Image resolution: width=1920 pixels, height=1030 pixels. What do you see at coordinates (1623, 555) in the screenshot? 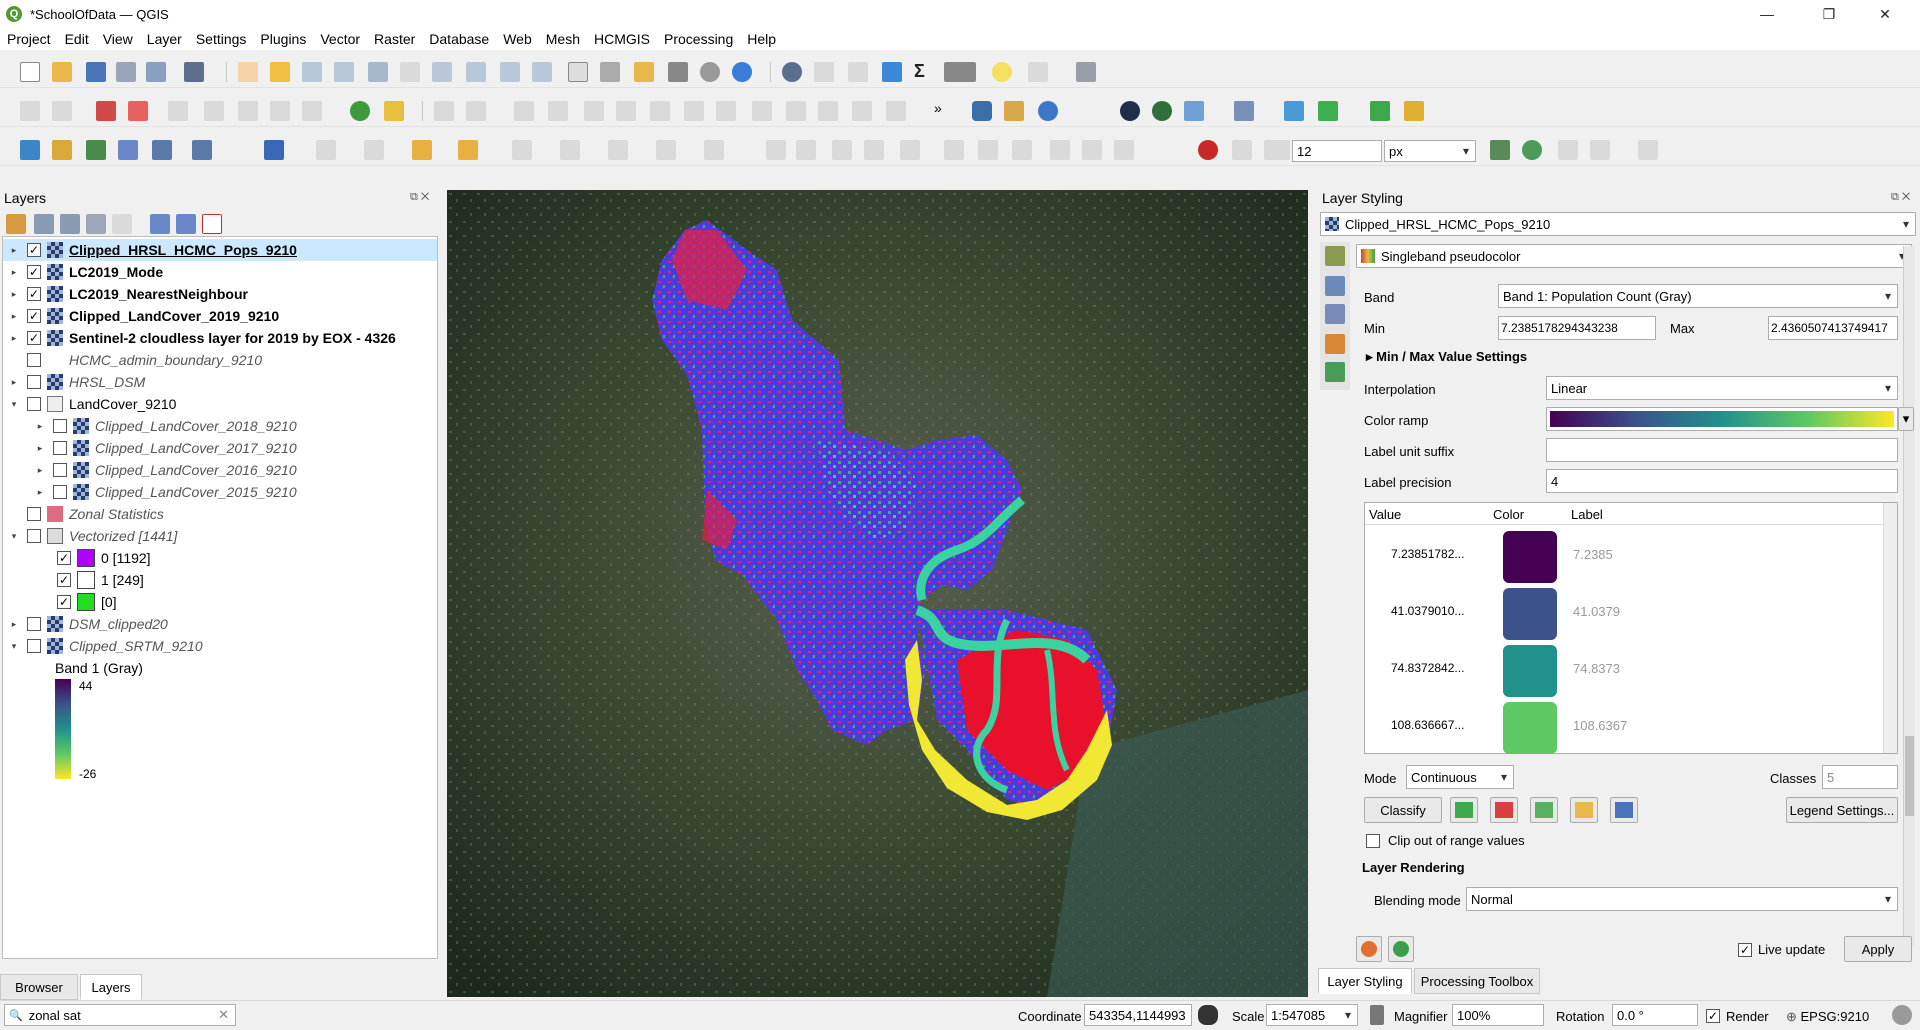
I see `color-table-row: 7.23851782... 7.2385` at bounding box center [1623, 555].